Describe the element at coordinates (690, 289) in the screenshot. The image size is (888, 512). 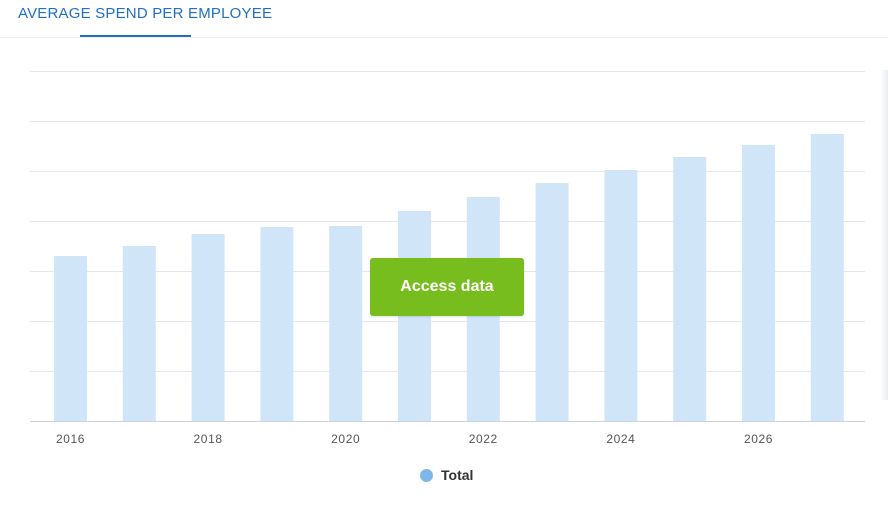
I see `bar-2025` at that location.